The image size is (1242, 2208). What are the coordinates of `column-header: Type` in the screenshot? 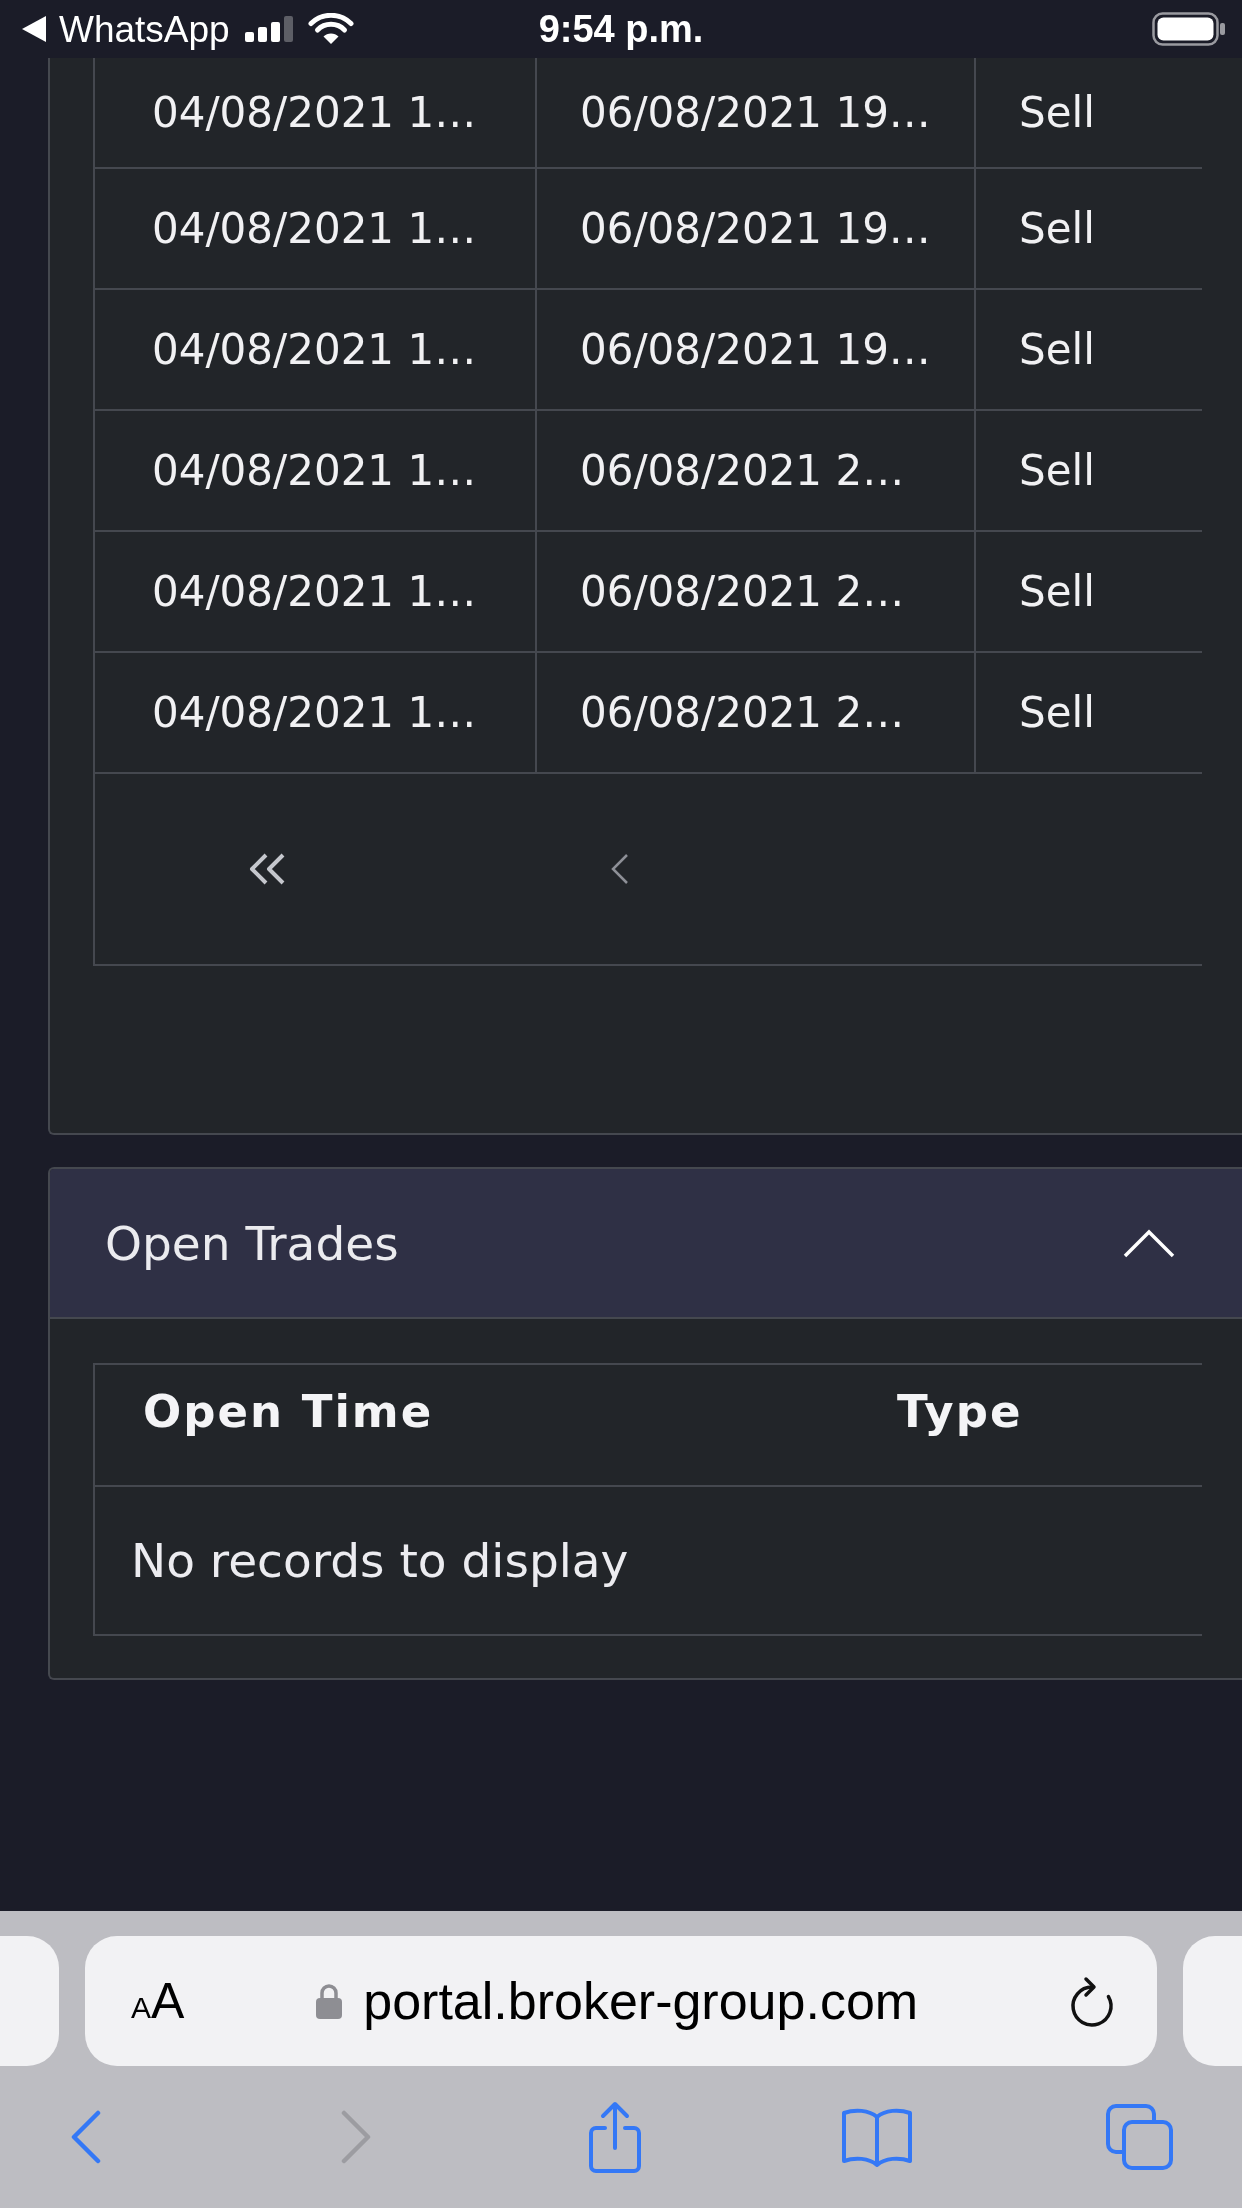 It's located at (960, 1411).